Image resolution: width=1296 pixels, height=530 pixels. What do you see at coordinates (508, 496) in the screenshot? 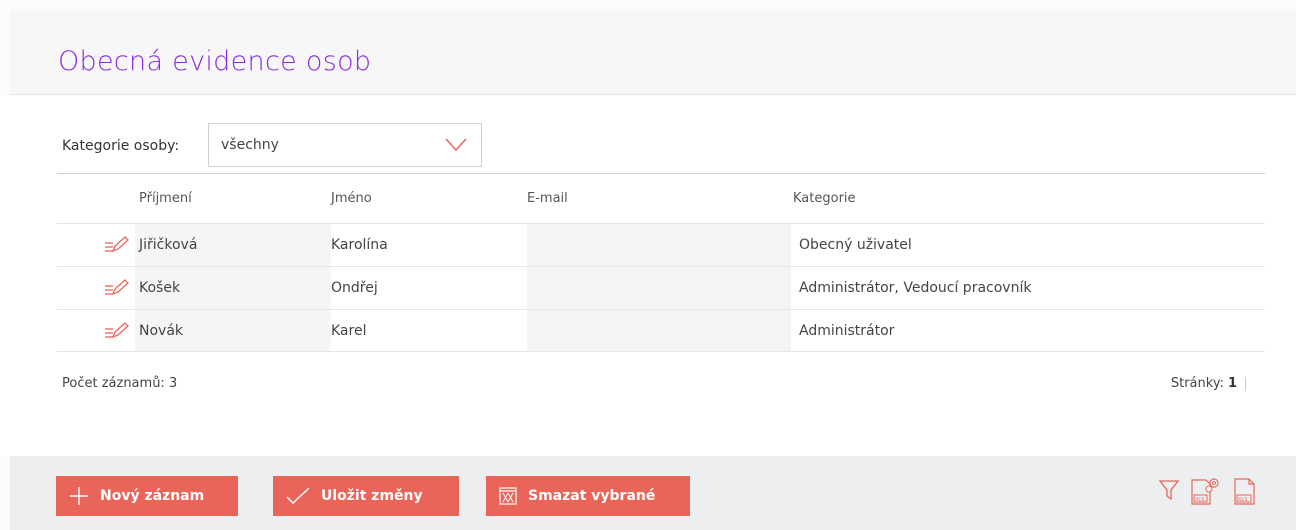
I see `delete-icon` at bounding box center [508, 496].